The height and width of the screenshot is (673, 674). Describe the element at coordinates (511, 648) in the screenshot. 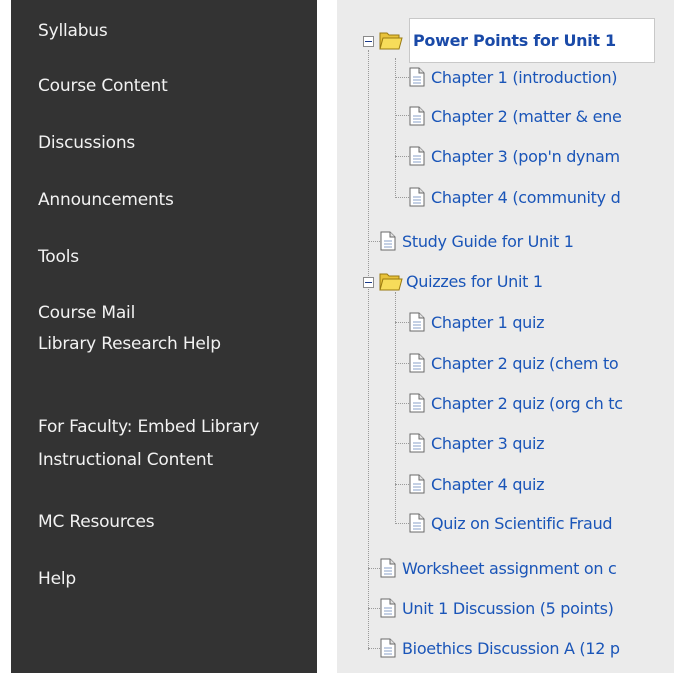

I see `doc-label: Bioethics Discussion A (12 p` at that location.